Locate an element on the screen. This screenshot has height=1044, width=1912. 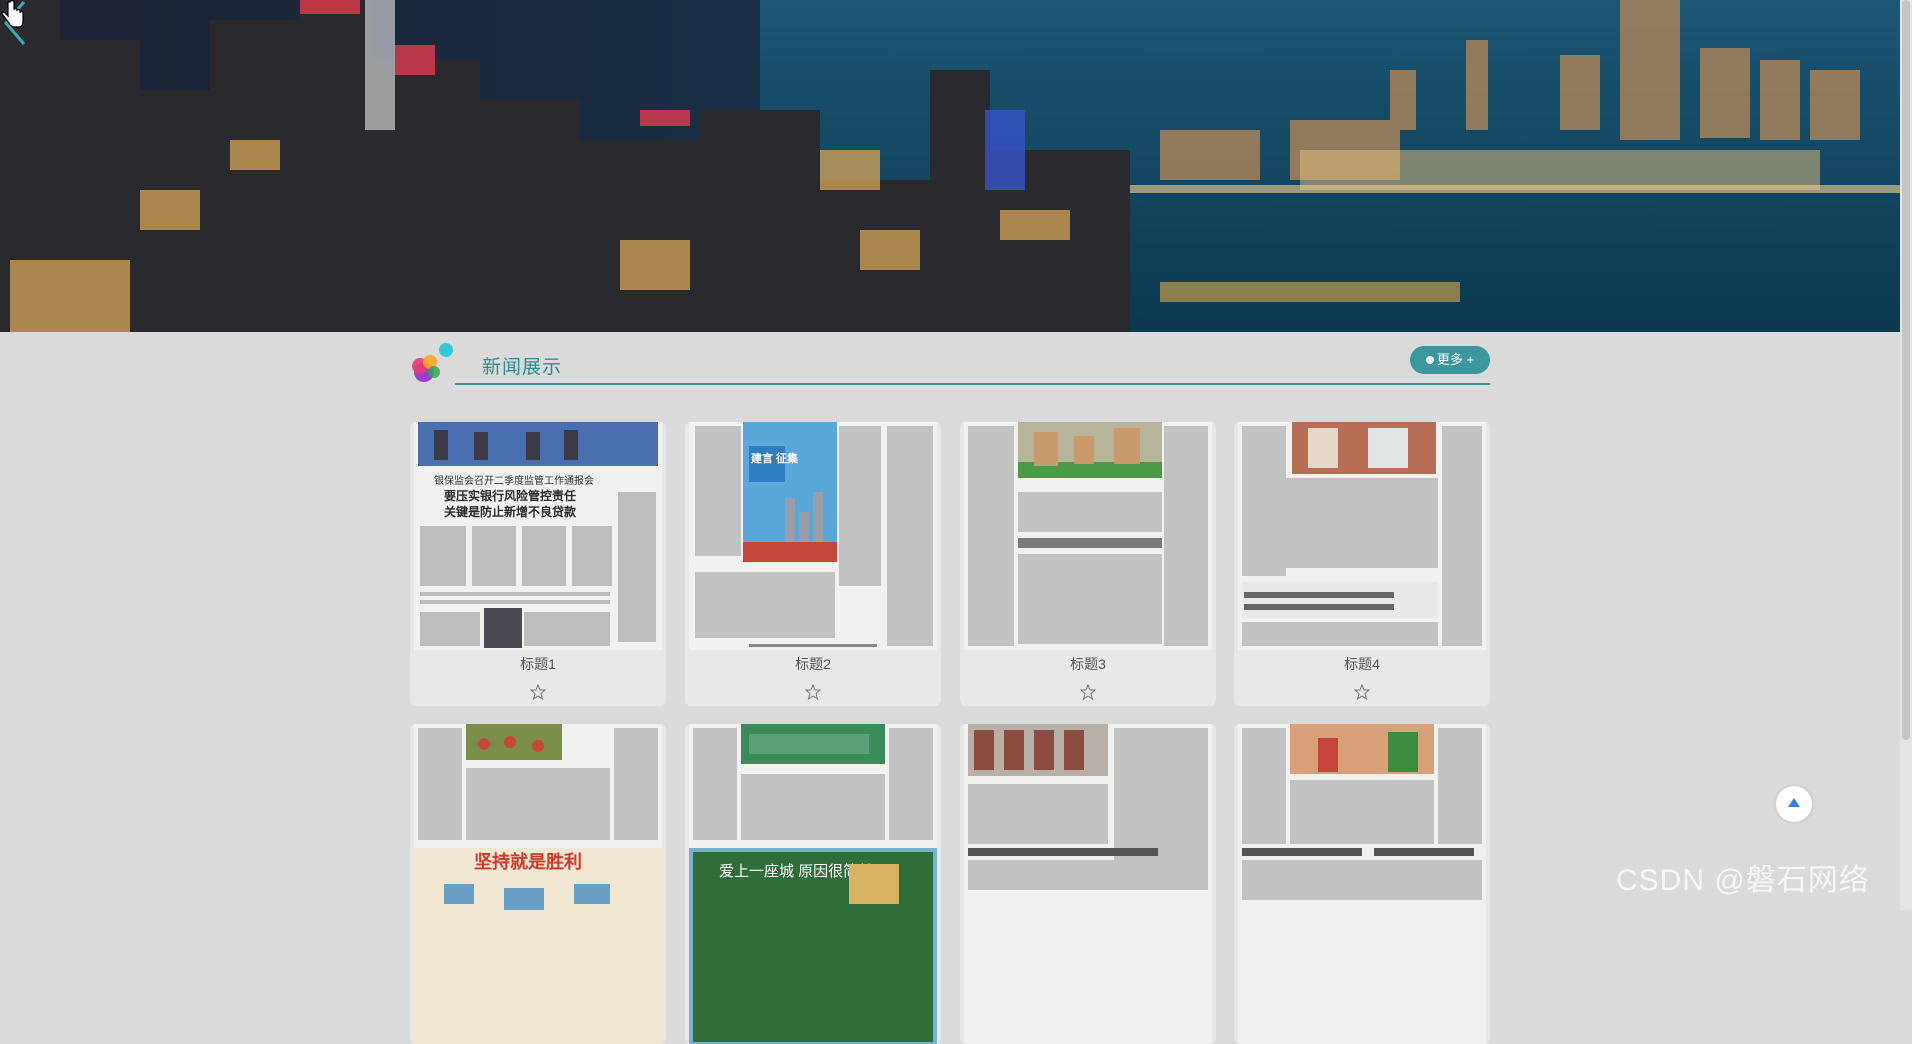
thumb-headline: 坚持就是胜利 is located at coordinates (528, 861).